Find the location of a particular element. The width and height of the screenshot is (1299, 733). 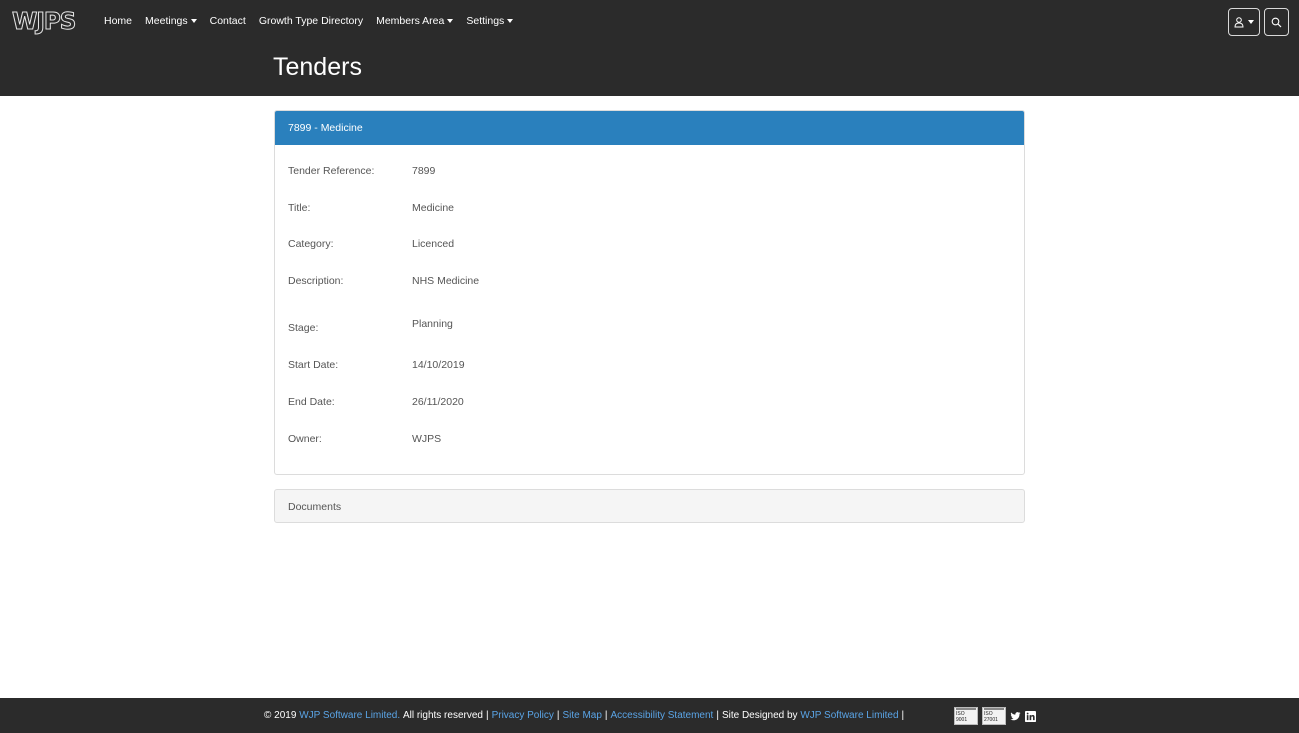

search-button is located at coordinates (1276, 22).